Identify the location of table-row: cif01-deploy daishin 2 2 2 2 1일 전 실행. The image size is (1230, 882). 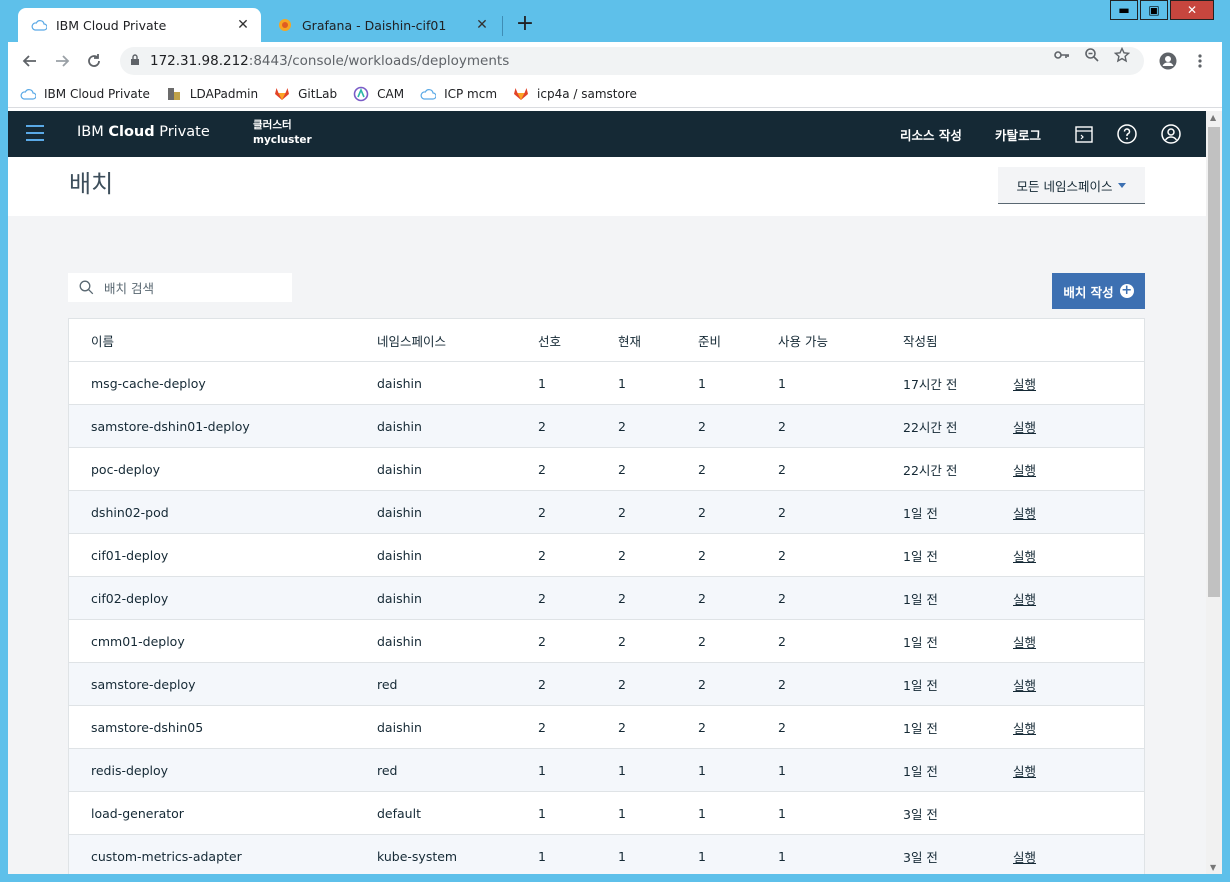
(606, 555).